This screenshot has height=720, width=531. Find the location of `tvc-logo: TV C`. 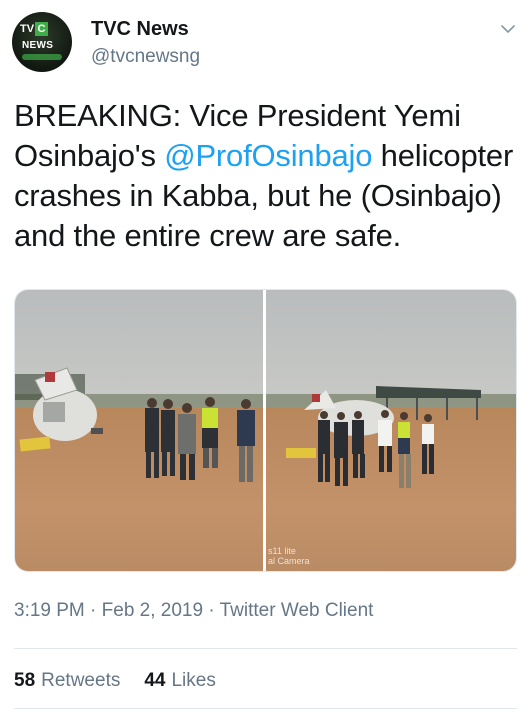

tvc-logo: TV C is located at coordinates (34, 29).